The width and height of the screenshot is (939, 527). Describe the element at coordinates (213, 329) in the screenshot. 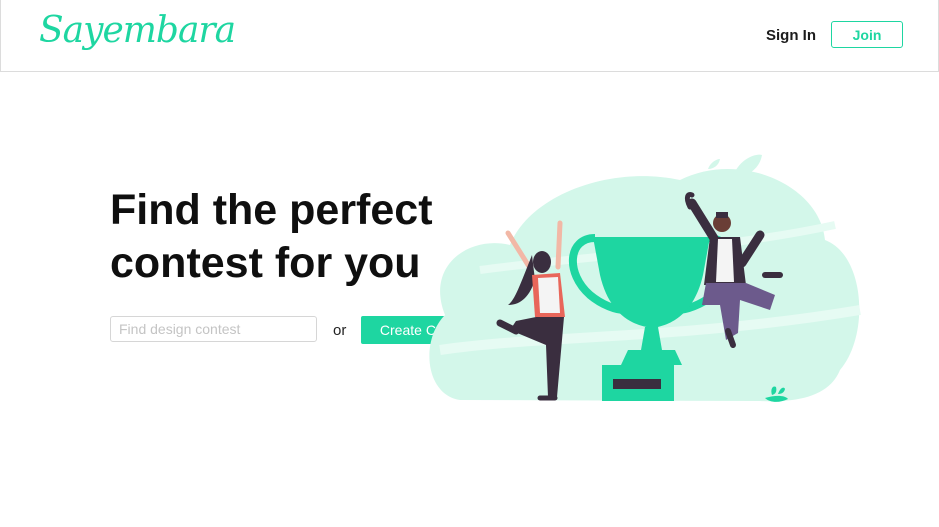

I see `contest-search-input` at that location.